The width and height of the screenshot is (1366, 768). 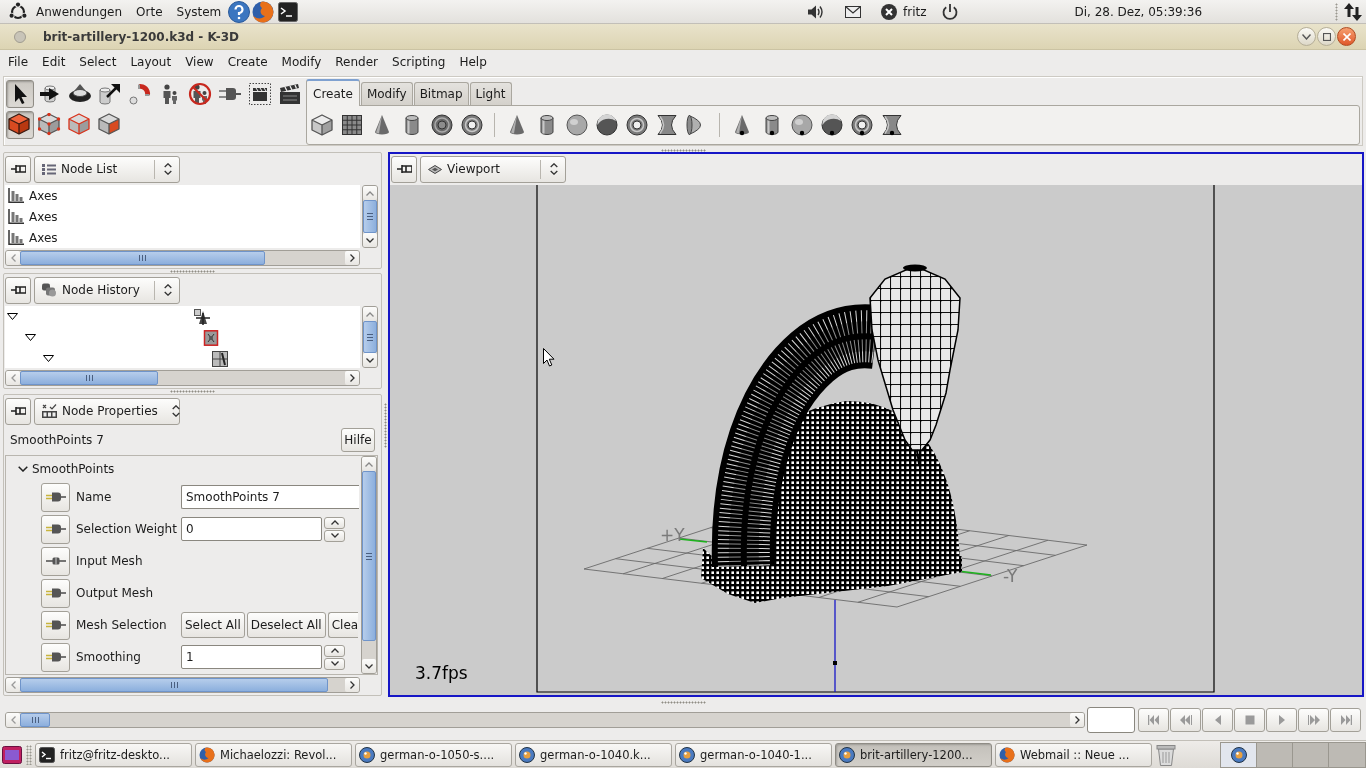 I want to click on envelope-icon, so click(x=853, y=11).